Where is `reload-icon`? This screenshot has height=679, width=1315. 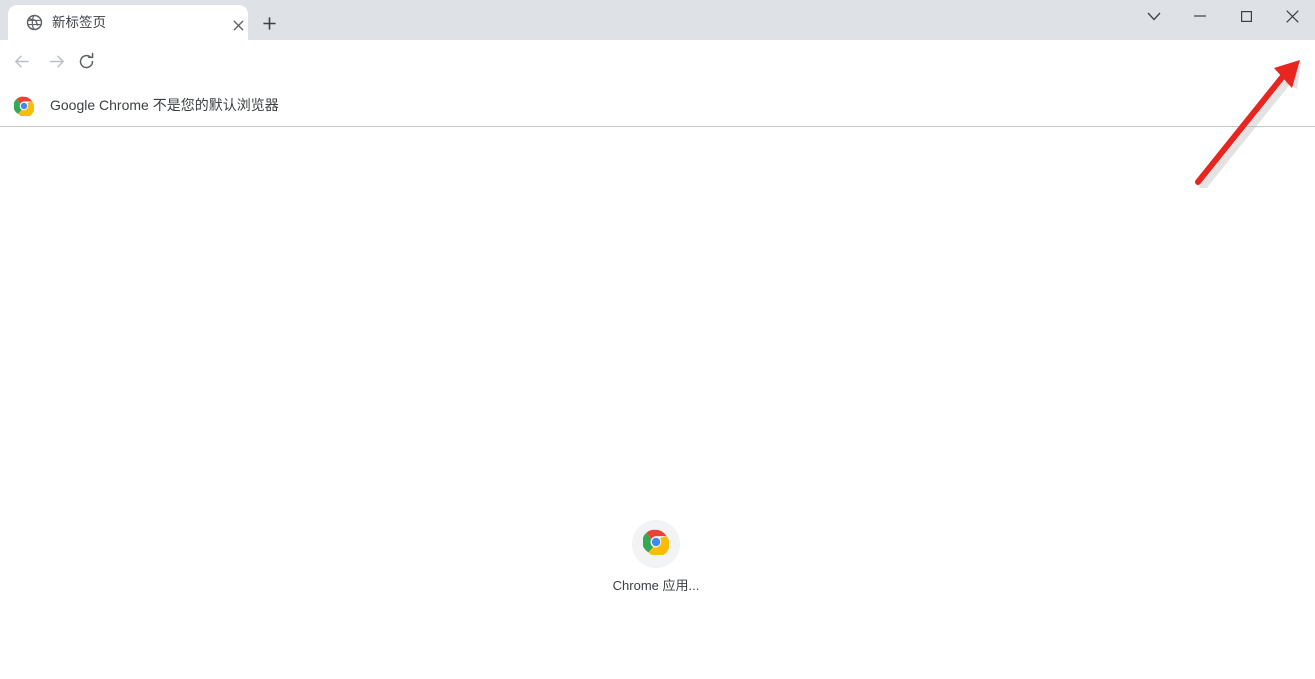 reload-icon is located at coordinates (86, 61).